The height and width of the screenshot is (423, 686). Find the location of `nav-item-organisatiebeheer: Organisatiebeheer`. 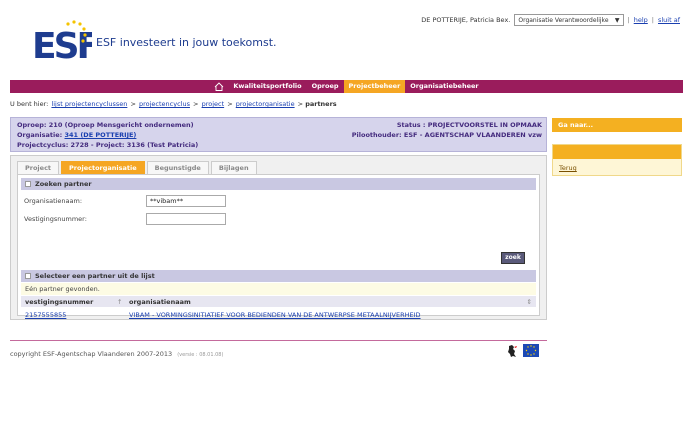

nav-item-organisatiebeheer: Organisatiebeheer is located at coordinates (444, 86).